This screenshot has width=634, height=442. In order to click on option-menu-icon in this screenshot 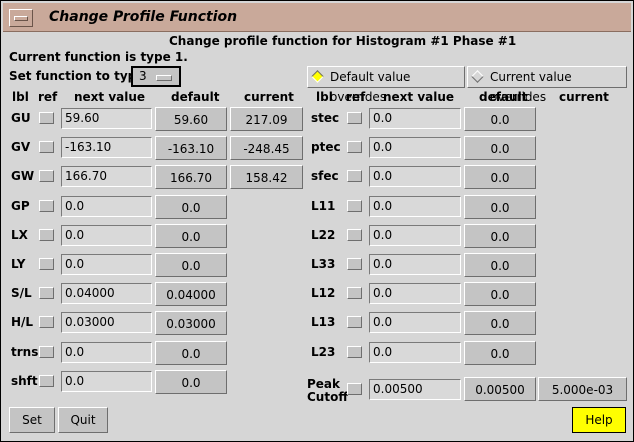, I will do `click(164, 78)`.